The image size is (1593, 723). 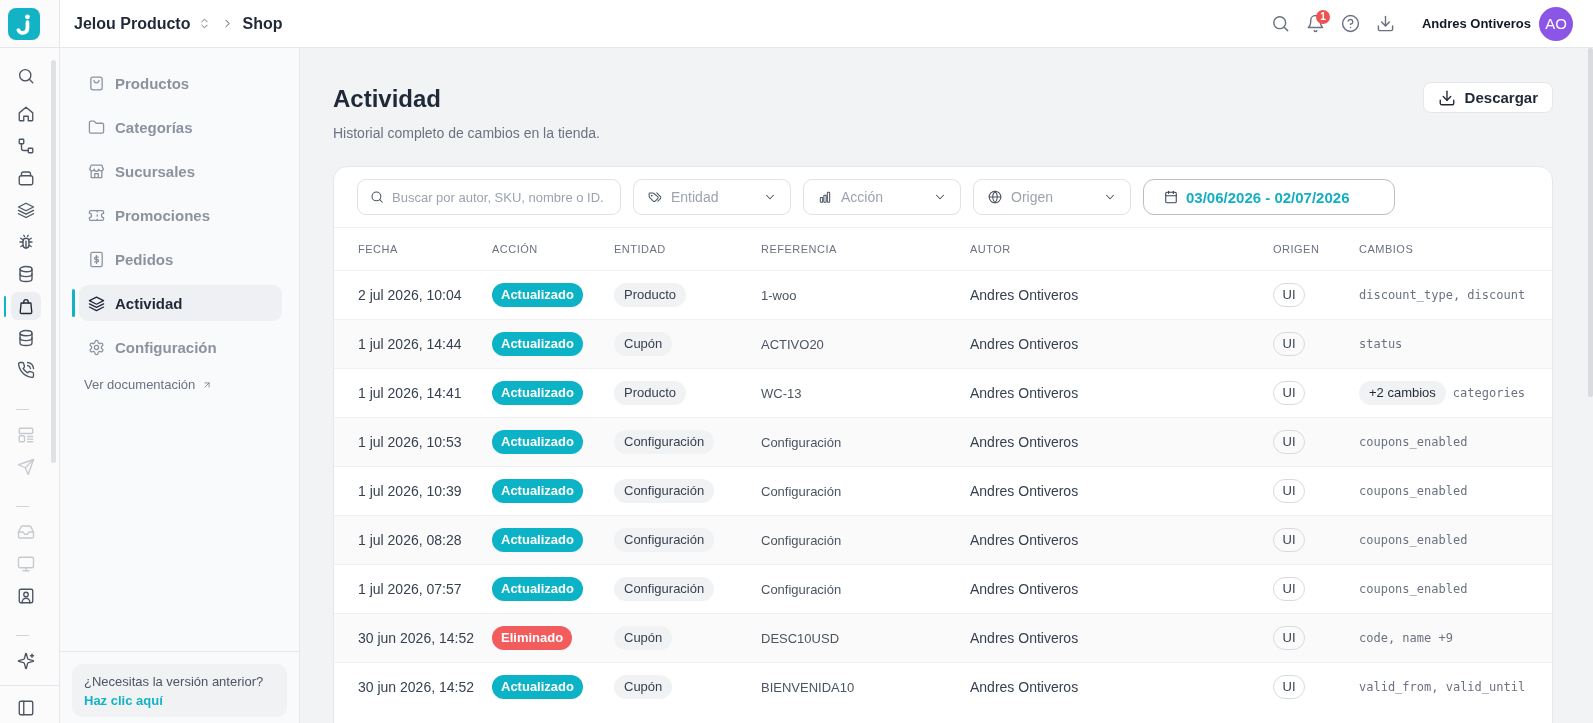 I want to click on page-subtitle: Historial completo de cambios en la tienda., so click(x=466, y=133).